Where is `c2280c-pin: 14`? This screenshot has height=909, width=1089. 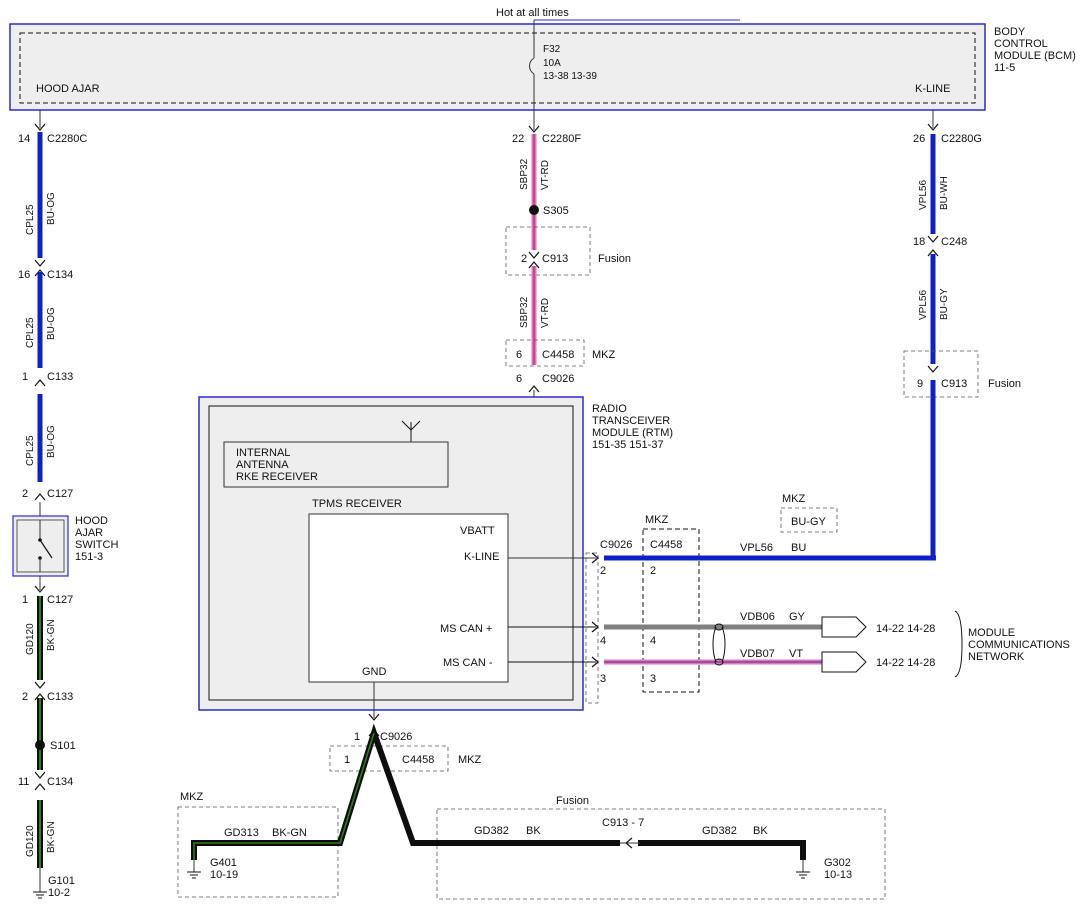
c2280c-pin: 14 is located at coordinates (24, 139).